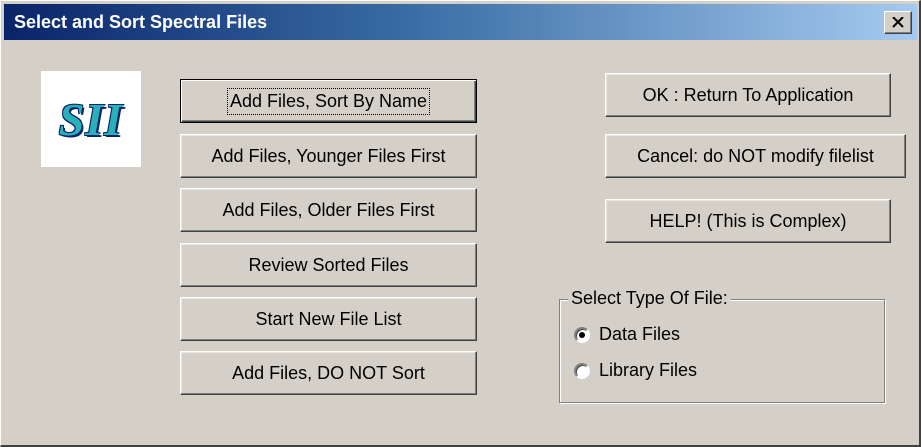 This screenshot has width=921, height=447. I want to click on button-label: Review Sorted Files, so click(328, 264).